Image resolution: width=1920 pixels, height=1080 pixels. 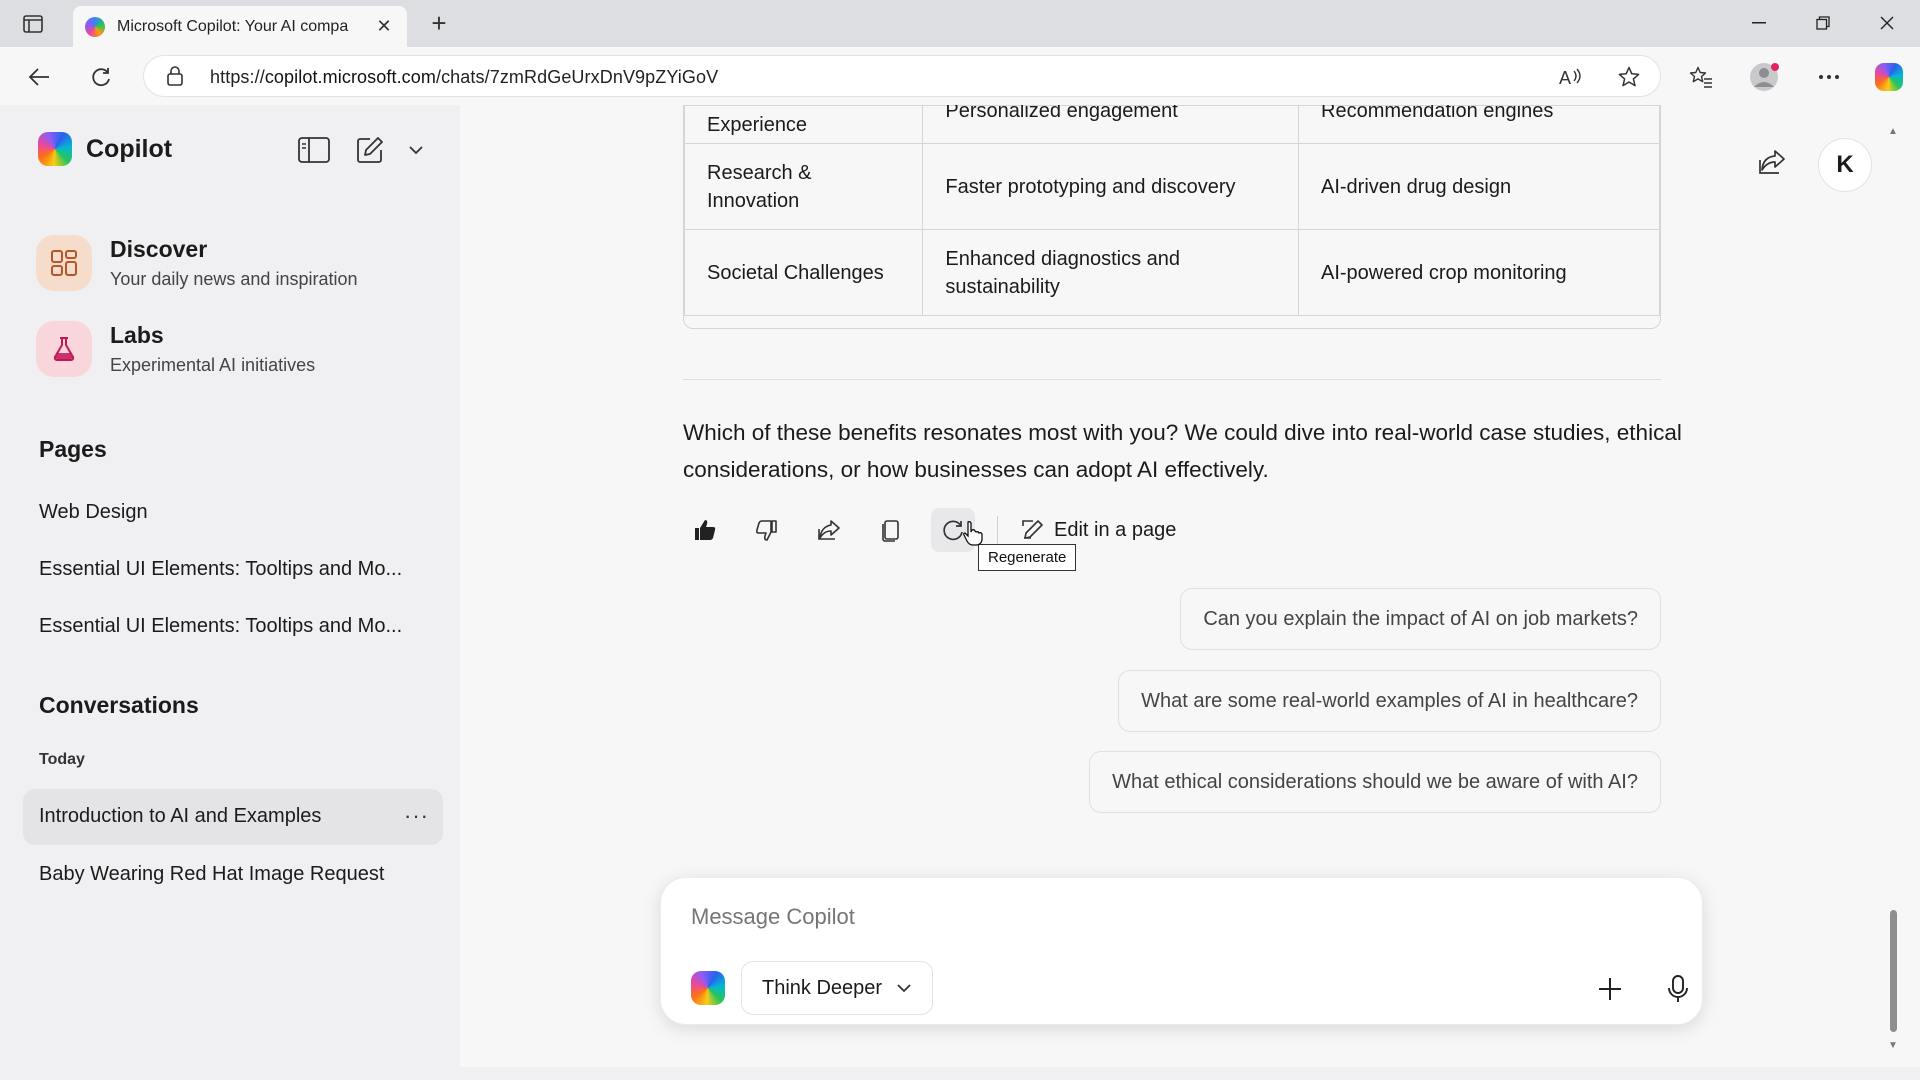 I want to click on copilot-brand: Copilot, so click(x=105, y=149).